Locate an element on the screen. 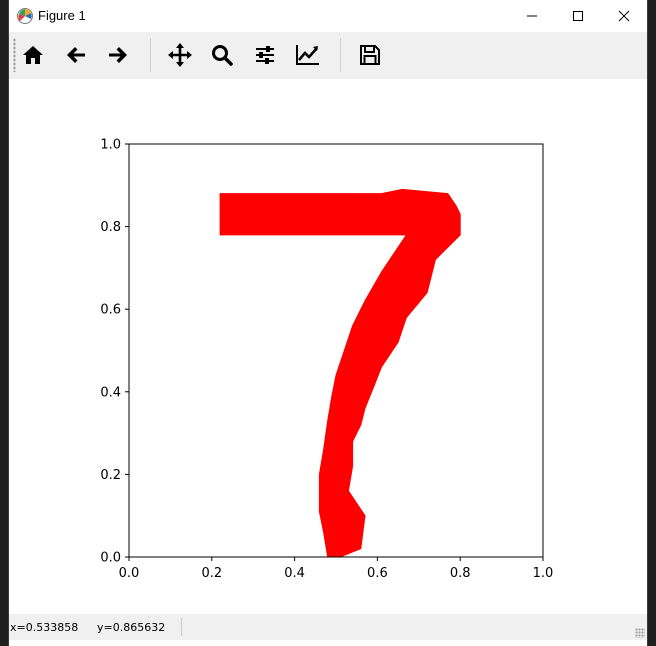 This screenshot has width=656, height=646. minimize-icon is located at coordinates (532, 16).